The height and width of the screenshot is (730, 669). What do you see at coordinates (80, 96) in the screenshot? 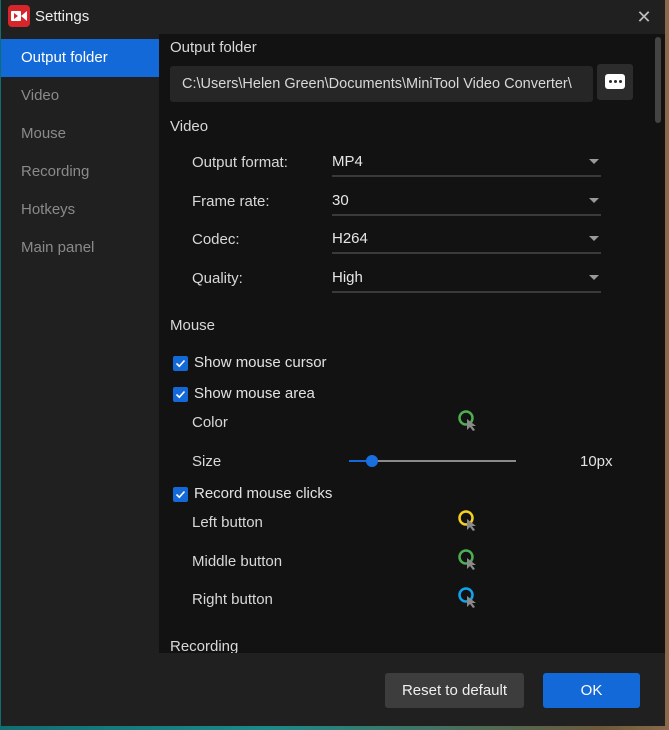
I see `sidebar-item-video: Video` at bounding box center [80, 96].